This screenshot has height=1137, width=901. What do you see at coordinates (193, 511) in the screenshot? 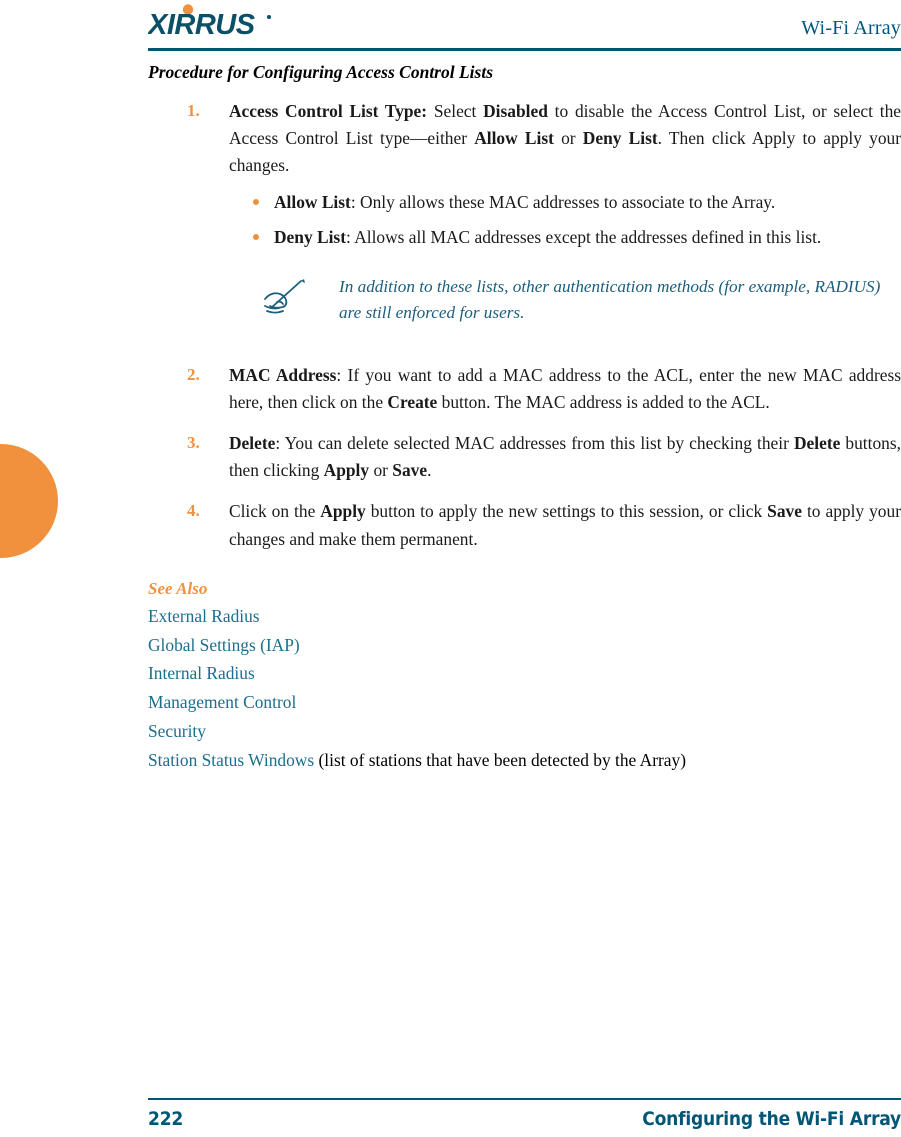
I see `step-number: 4.` at bounding box center [193, 511].